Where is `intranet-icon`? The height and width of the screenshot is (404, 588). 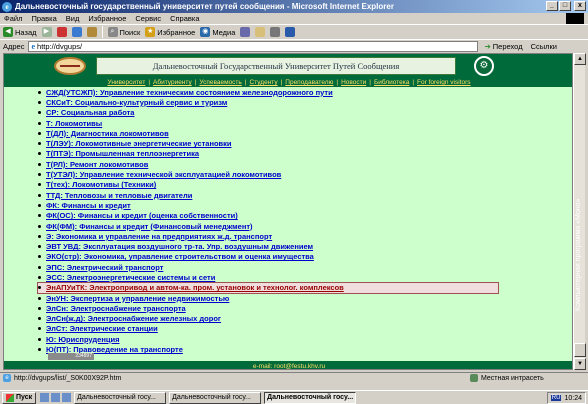
intranet-icon is located at coordinates (474, 378).